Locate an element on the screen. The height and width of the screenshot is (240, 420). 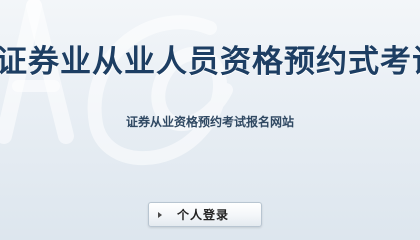
arrow-right-icon is located at coordinates (160, 214).